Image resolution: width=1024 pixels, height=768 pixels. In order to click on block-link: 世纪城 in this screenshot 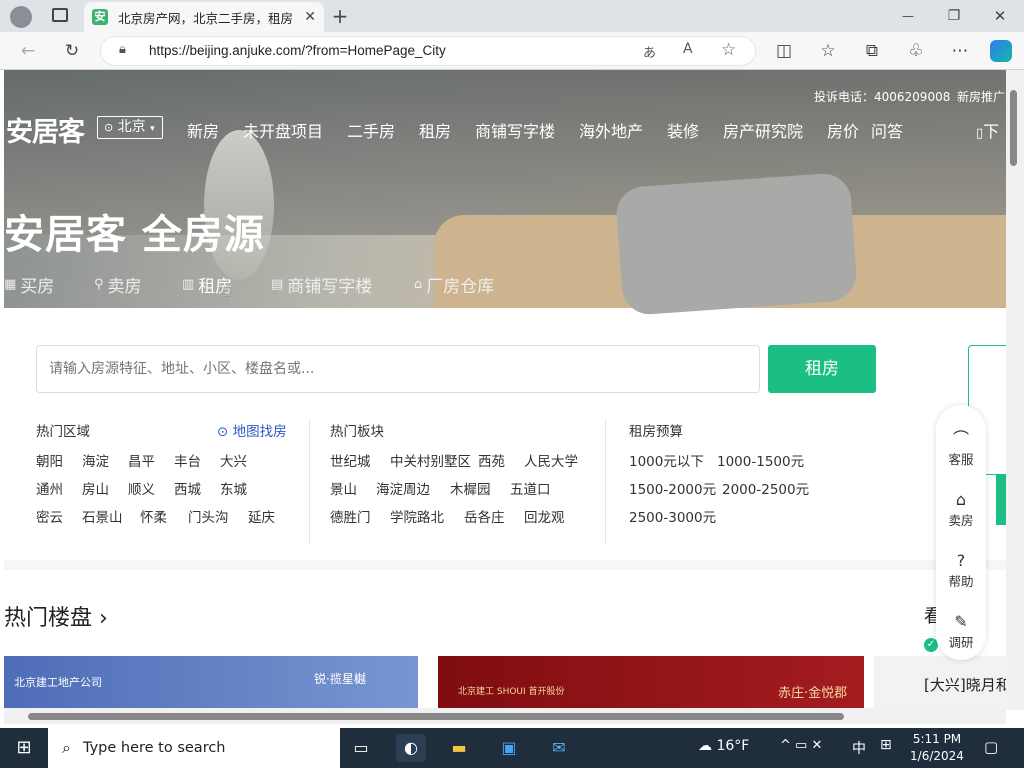, I will do `click(350, 460)`.